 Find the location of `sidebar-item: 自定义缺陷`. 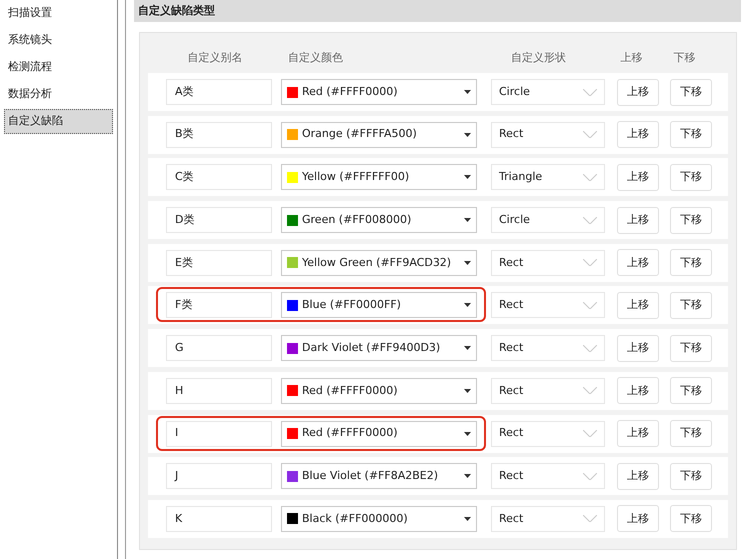

sidebar-item: 自定义缺陷 is located at coordinates (58, 121).